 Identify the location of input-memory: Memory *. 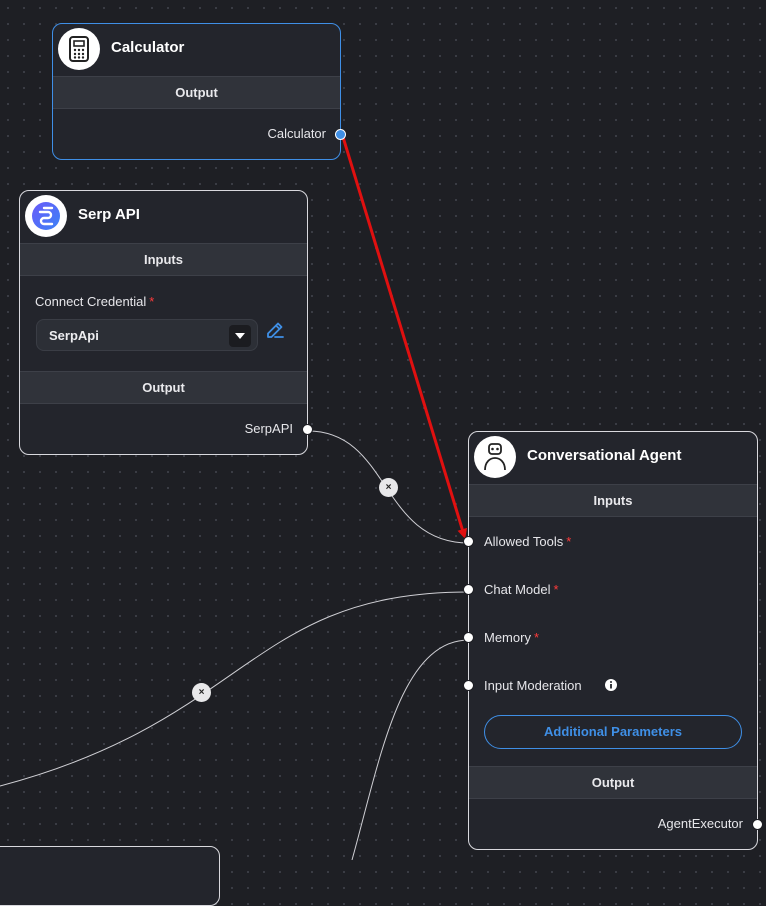
(610, 637).